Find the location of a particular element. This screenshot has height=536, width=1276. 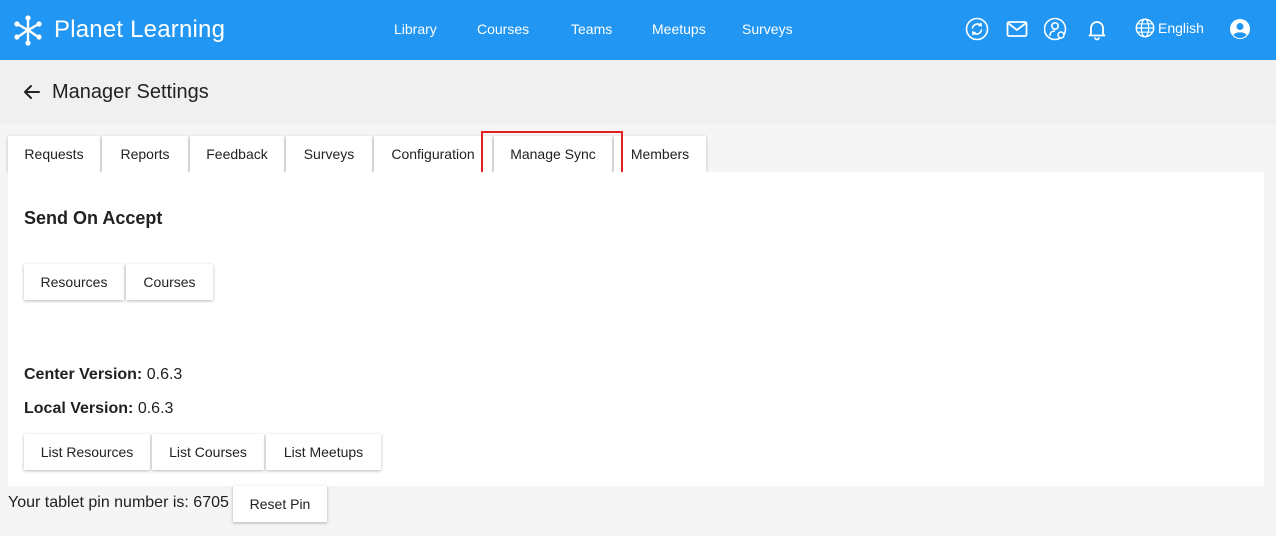

tab-feedback: Feedback is located at coordinates (237, 154).